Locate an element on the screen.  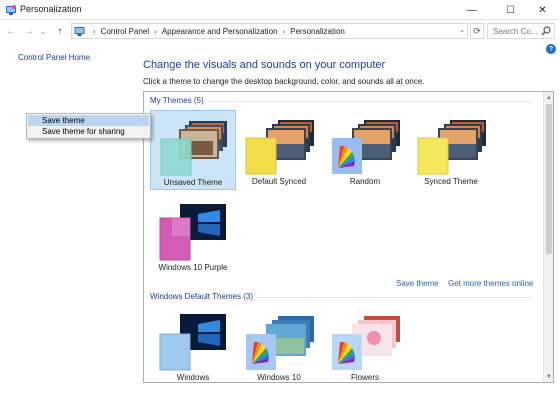
address-dropdown-icon: ⌄ is located at coordinates (462, 30).